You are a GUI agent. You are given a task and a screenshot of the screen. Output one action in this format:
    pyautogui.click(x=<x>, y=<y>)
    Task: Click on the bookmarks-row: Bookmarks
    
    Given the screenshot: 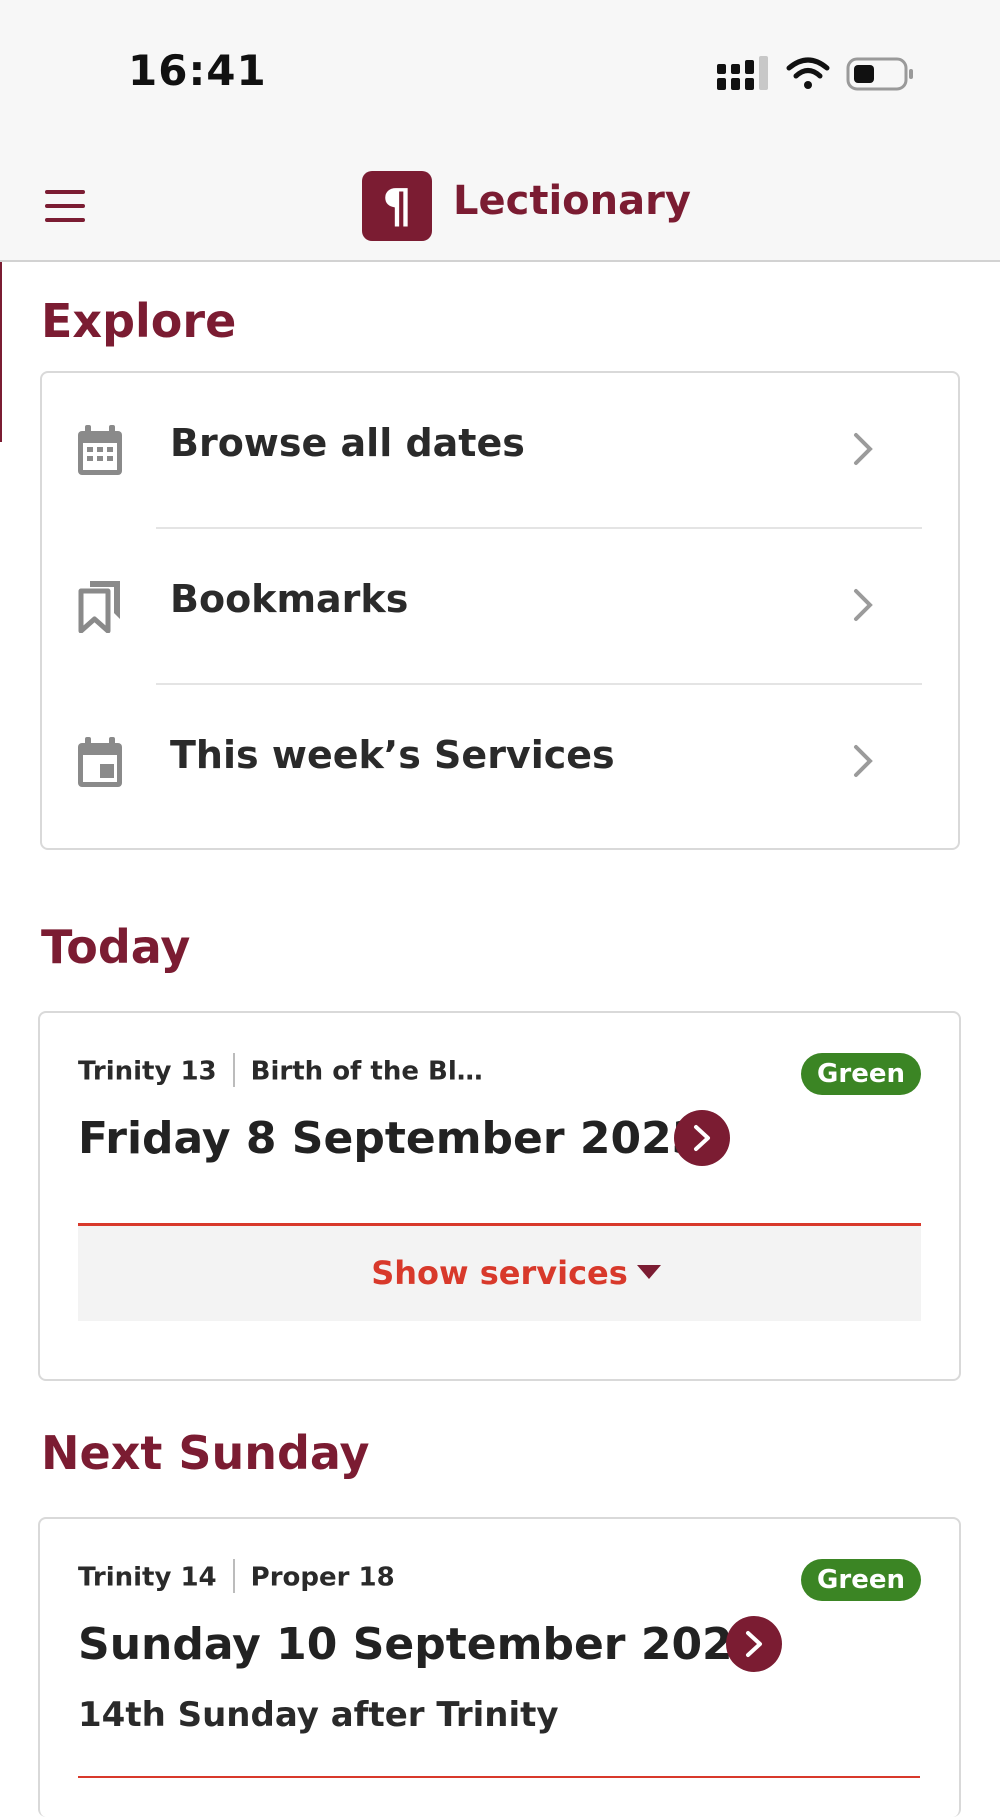 What is the action you would take?
    pyautogui.click(x=500, y=606)
    